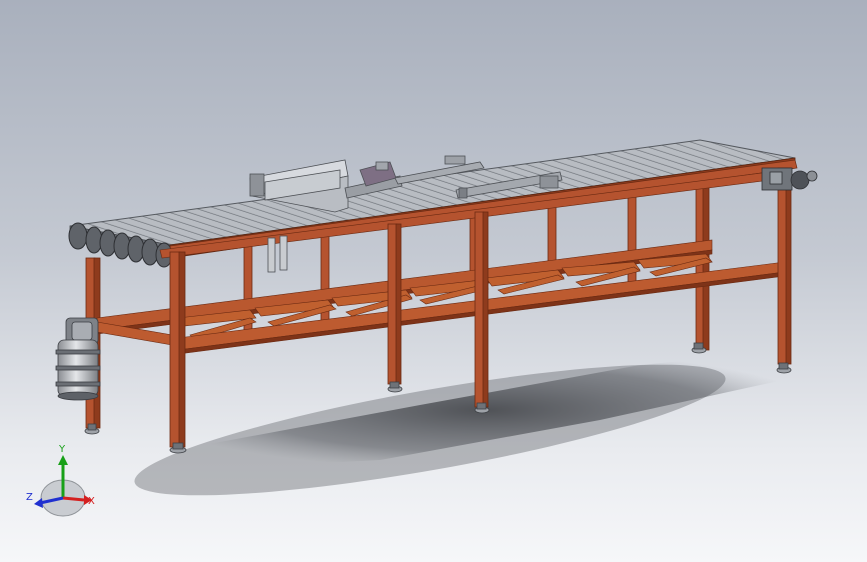  What do you see at coordinates (91, 501) in the screenshot?
I see `x-axis-label: X` at bounding box center [91, 501].